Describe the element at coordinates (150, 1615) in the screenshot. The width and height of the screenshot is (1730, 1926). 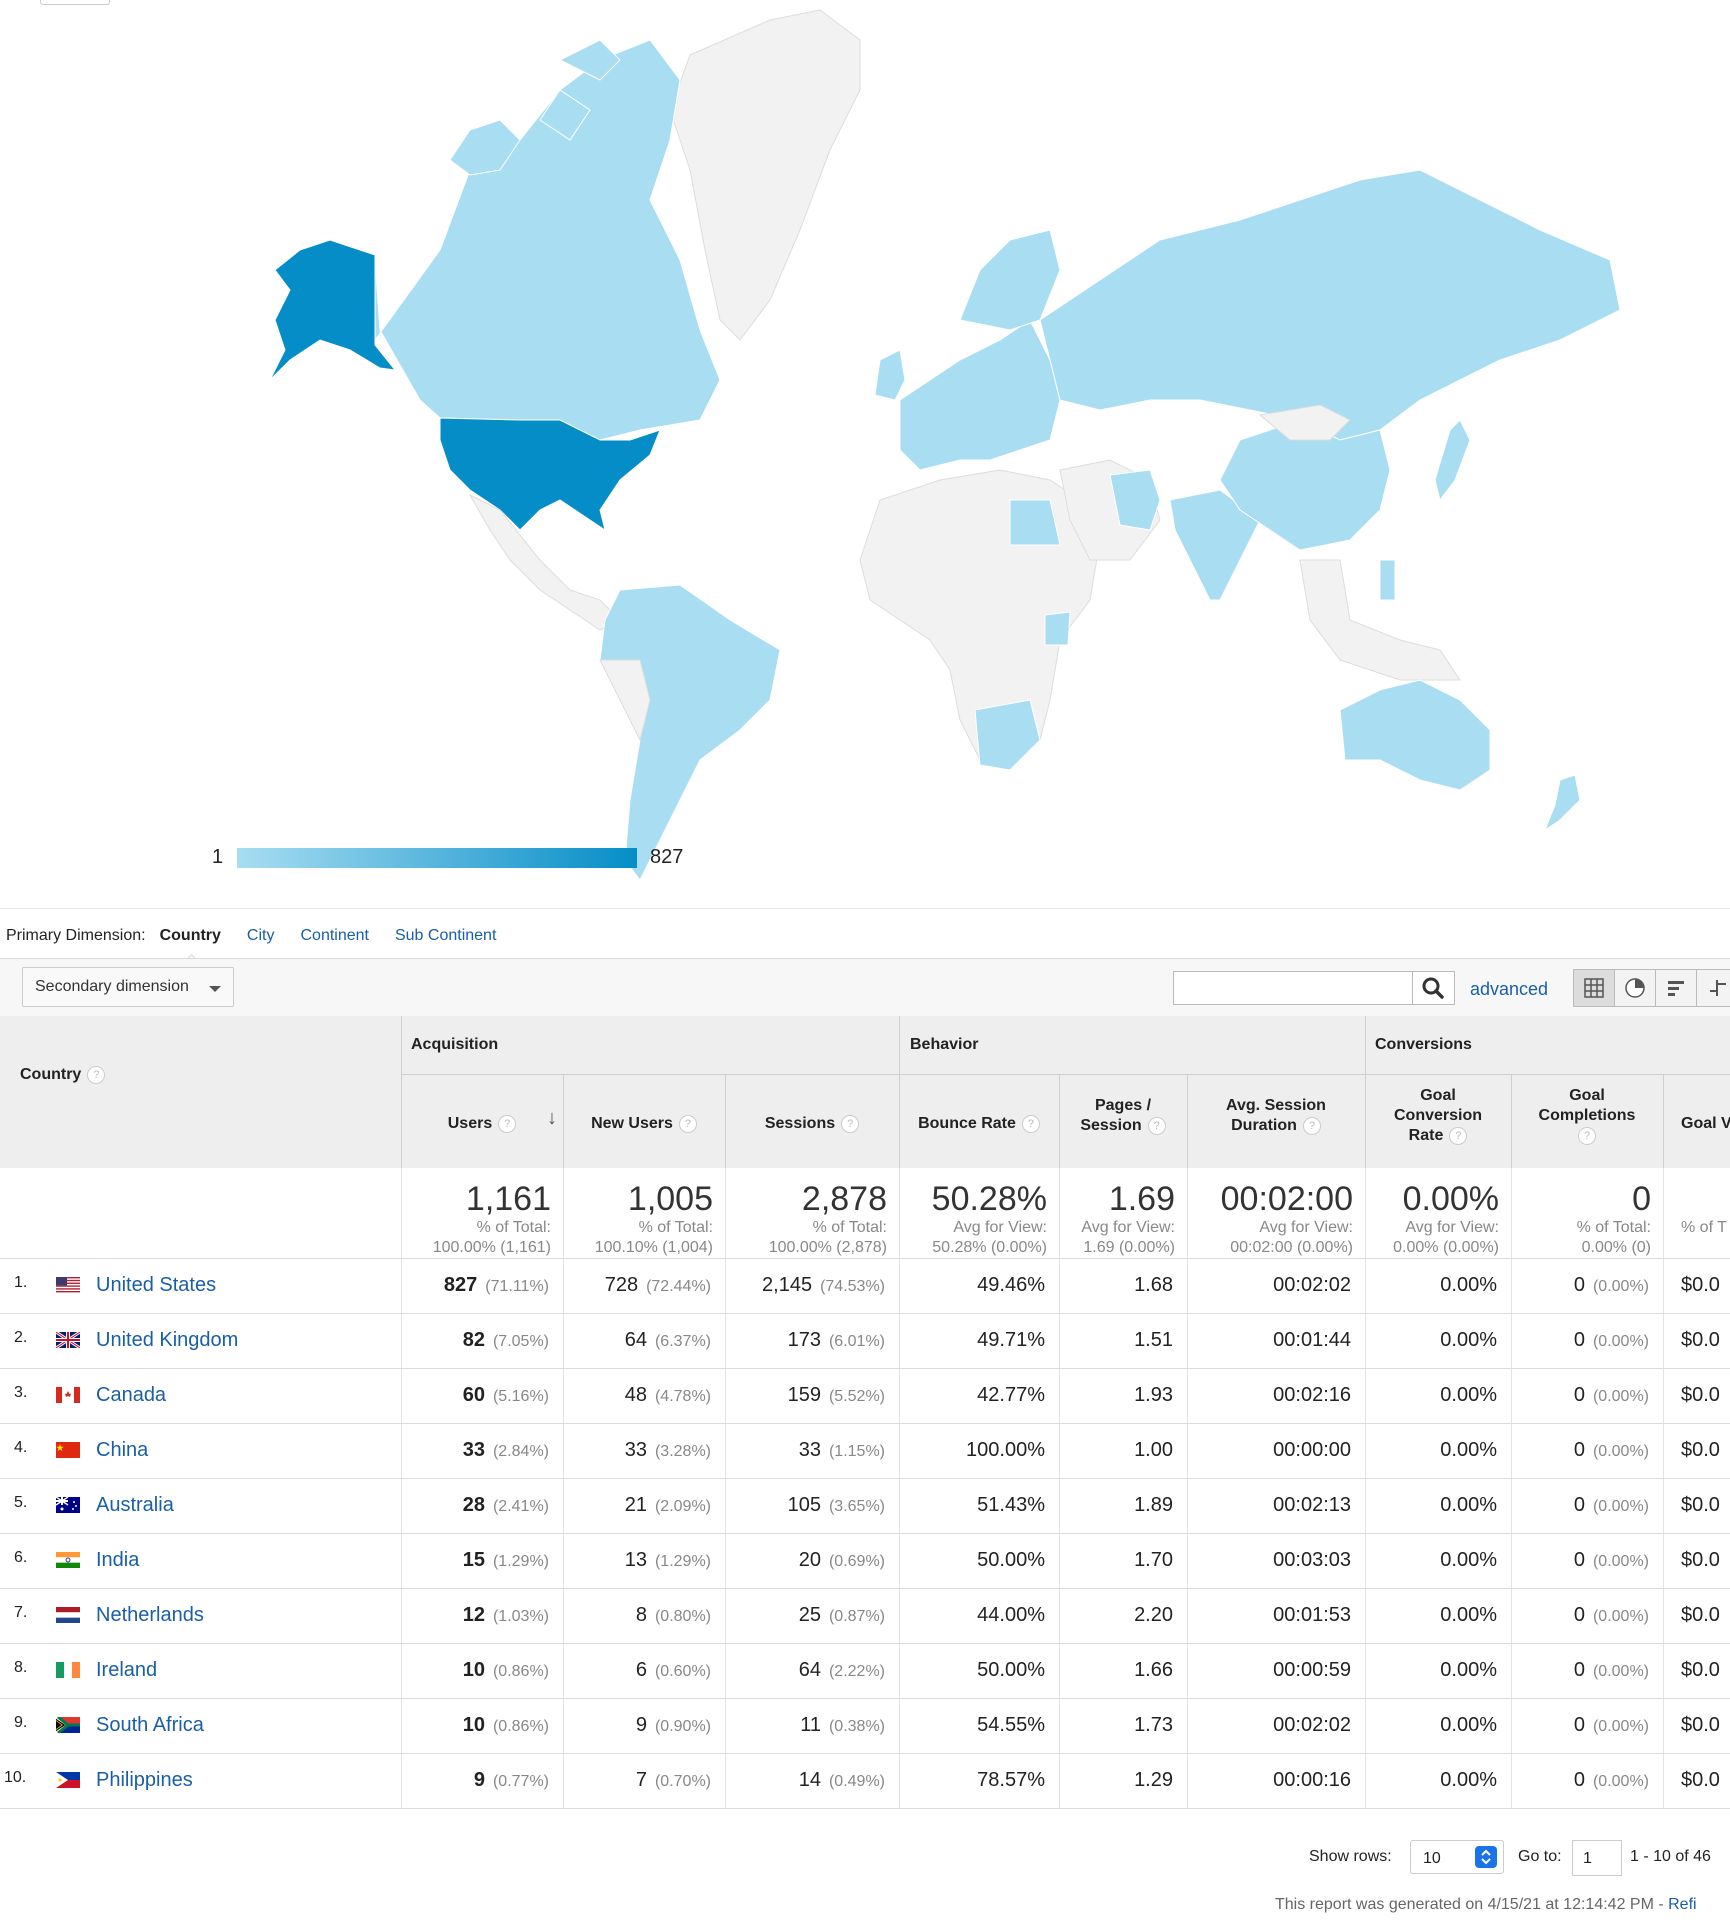
I see `country-link: Netherlands` at that location.